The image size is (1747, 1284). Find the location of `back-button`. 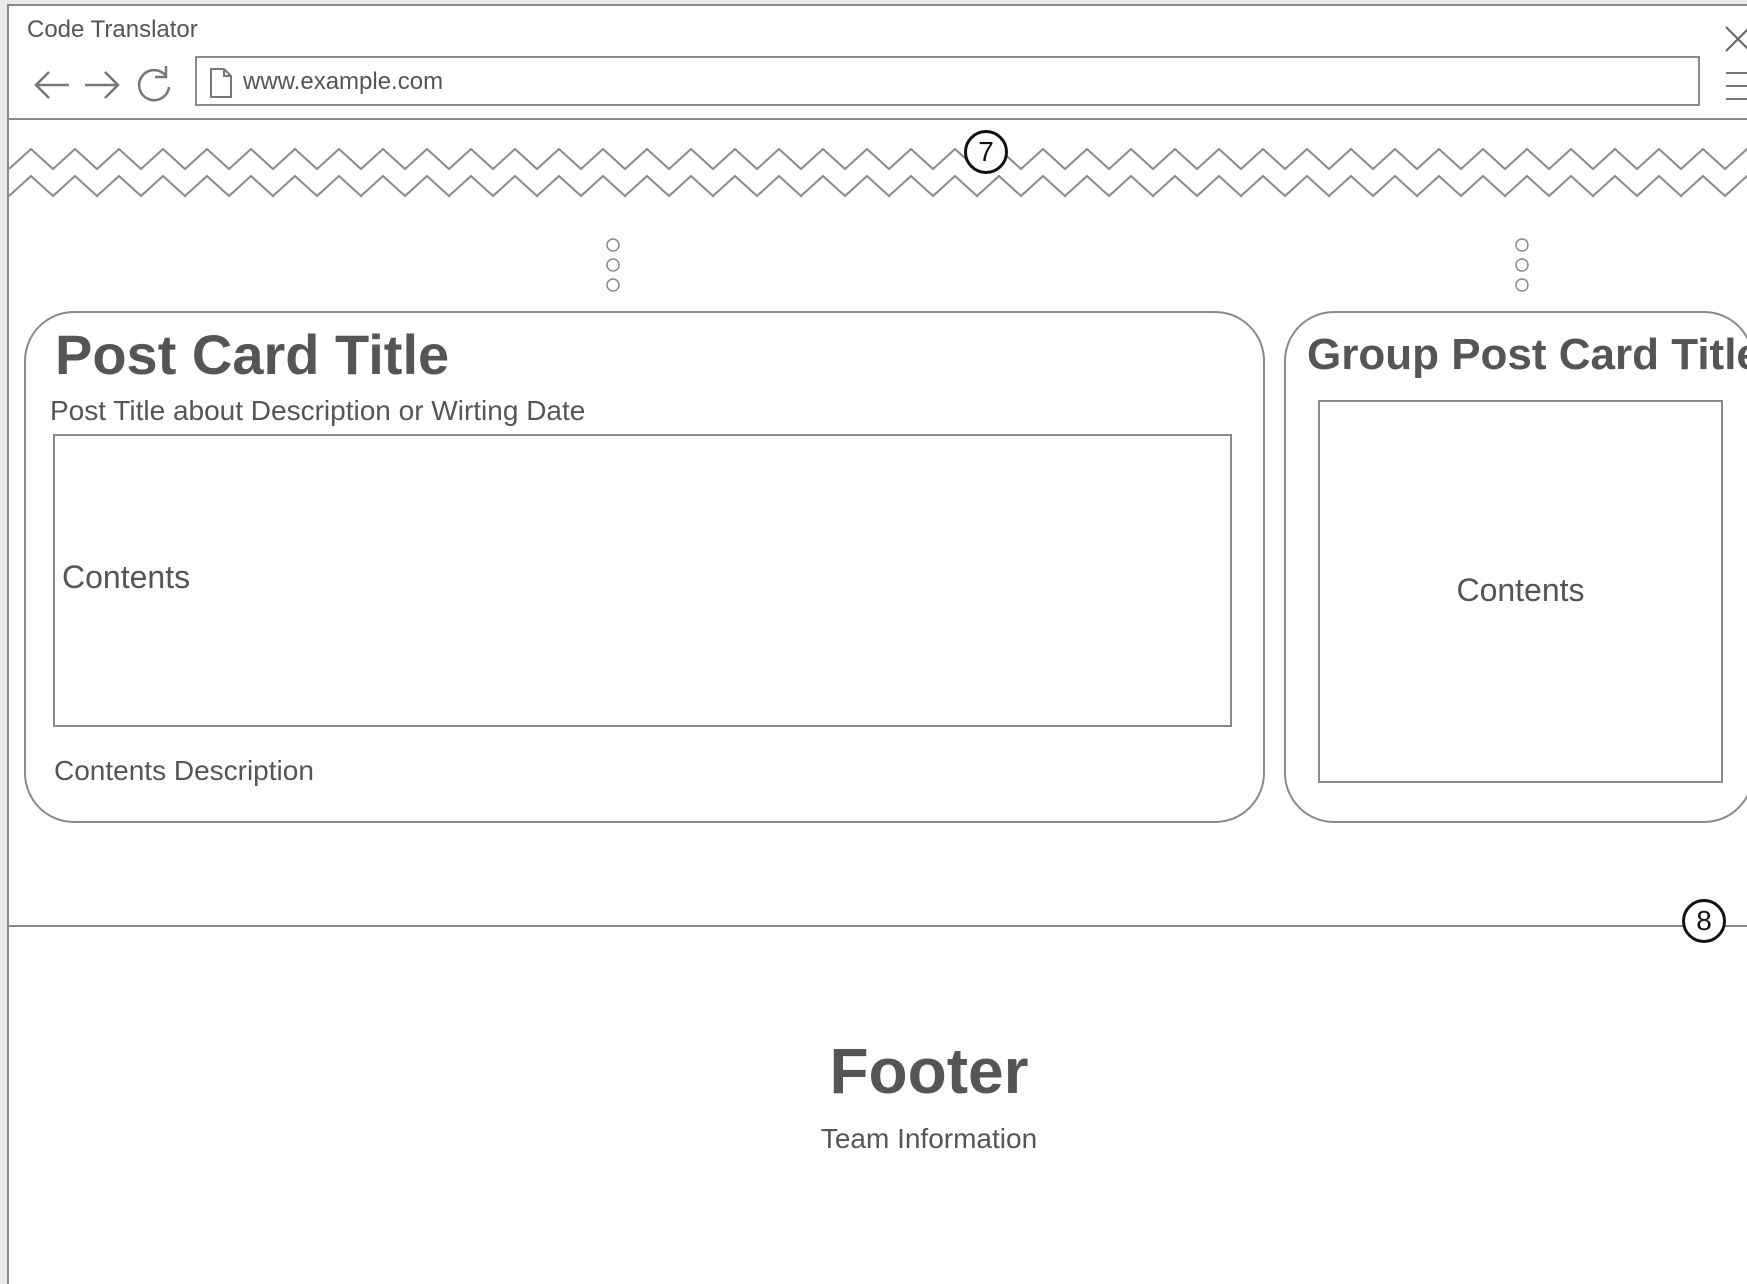

back-button is located at coordinates (52, 85).